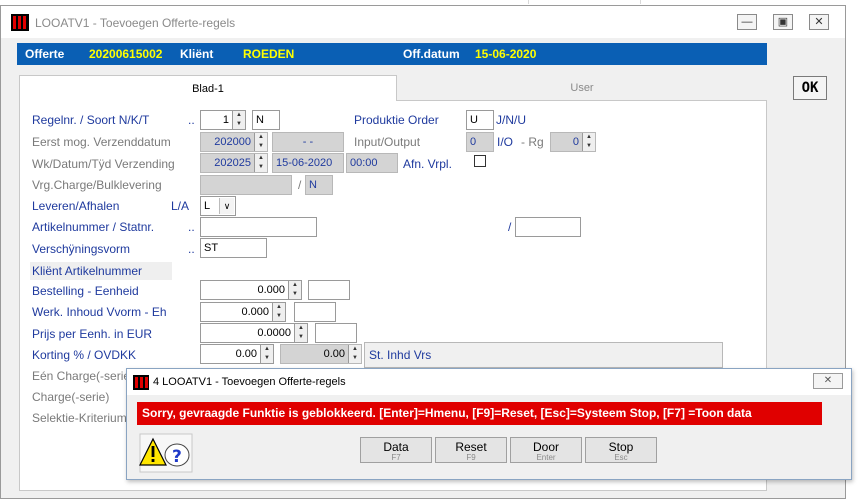 The image size is (860, 499). Describe the element at coordinates (135, 23) in the screenshot. I see `window-title: LOOATV1 - Toevoegen Offerte-regels` at that location.